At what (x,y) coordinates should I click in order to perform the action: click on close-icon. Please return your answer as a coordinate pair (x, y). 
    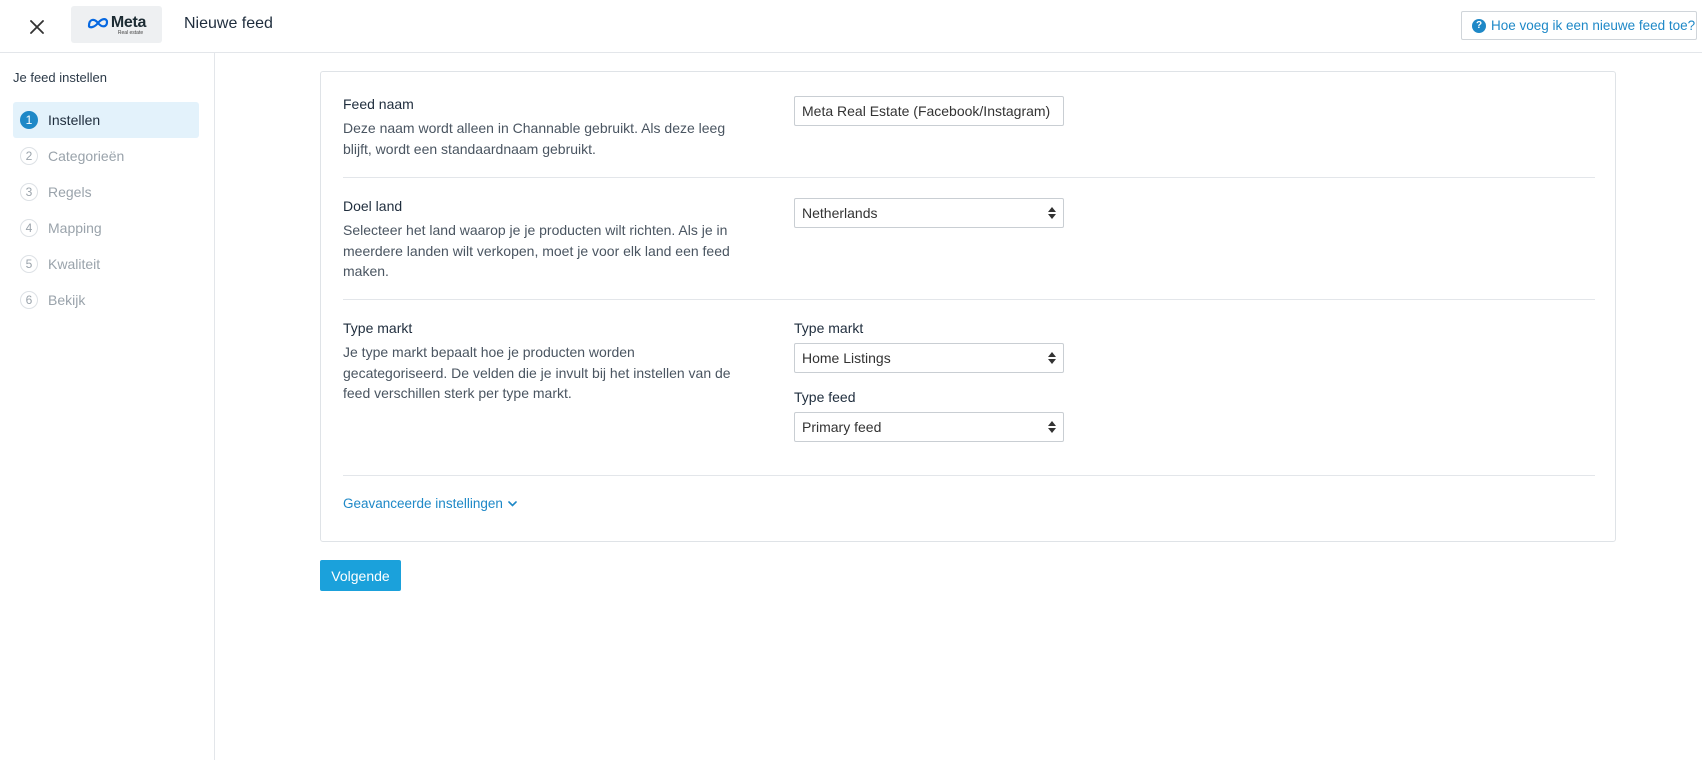
    Looking at the image, I should click on (37, 27).